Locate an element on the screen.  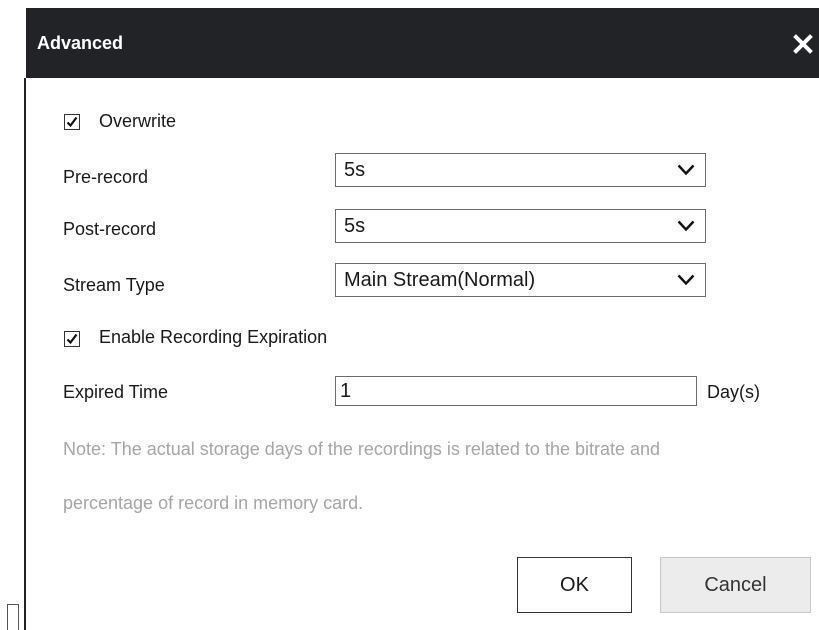
note-line-2: percentage of record in memory card. is located at coordinates (213, 503).